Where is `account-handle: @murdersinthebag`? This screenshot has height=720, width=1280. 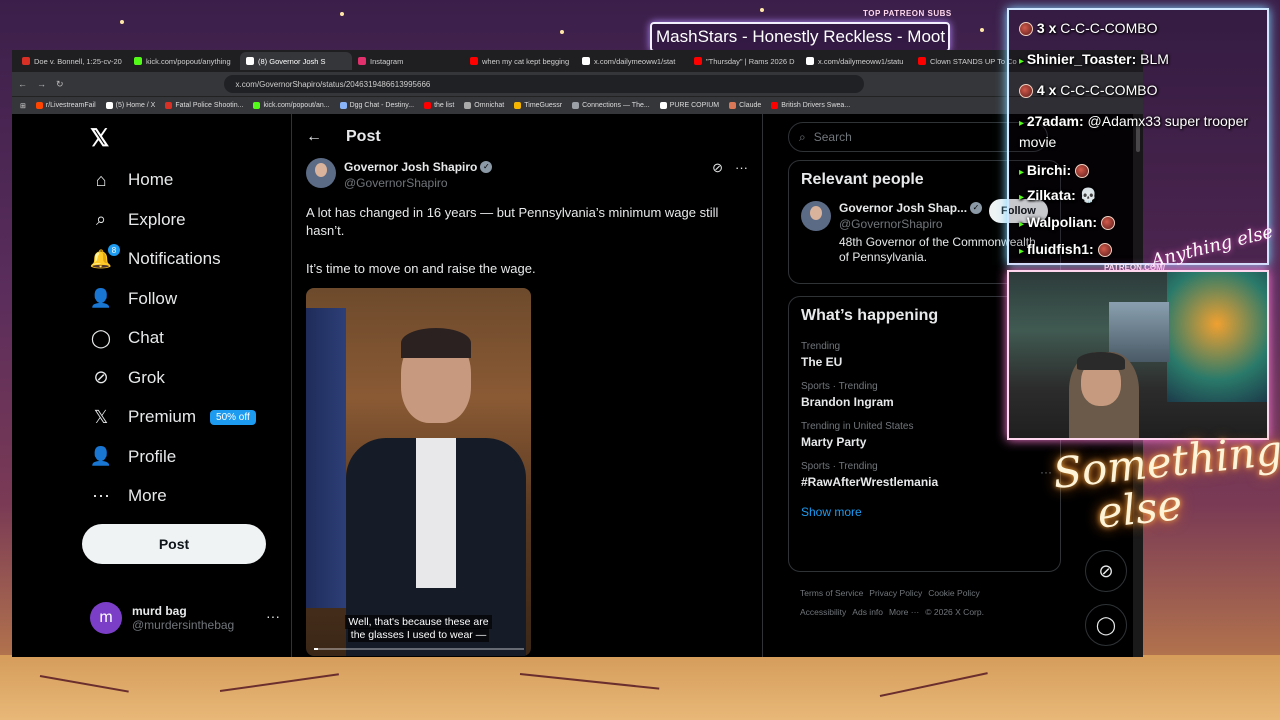 account-handle: @murdersinthebag is located at coordinates (183, 625).